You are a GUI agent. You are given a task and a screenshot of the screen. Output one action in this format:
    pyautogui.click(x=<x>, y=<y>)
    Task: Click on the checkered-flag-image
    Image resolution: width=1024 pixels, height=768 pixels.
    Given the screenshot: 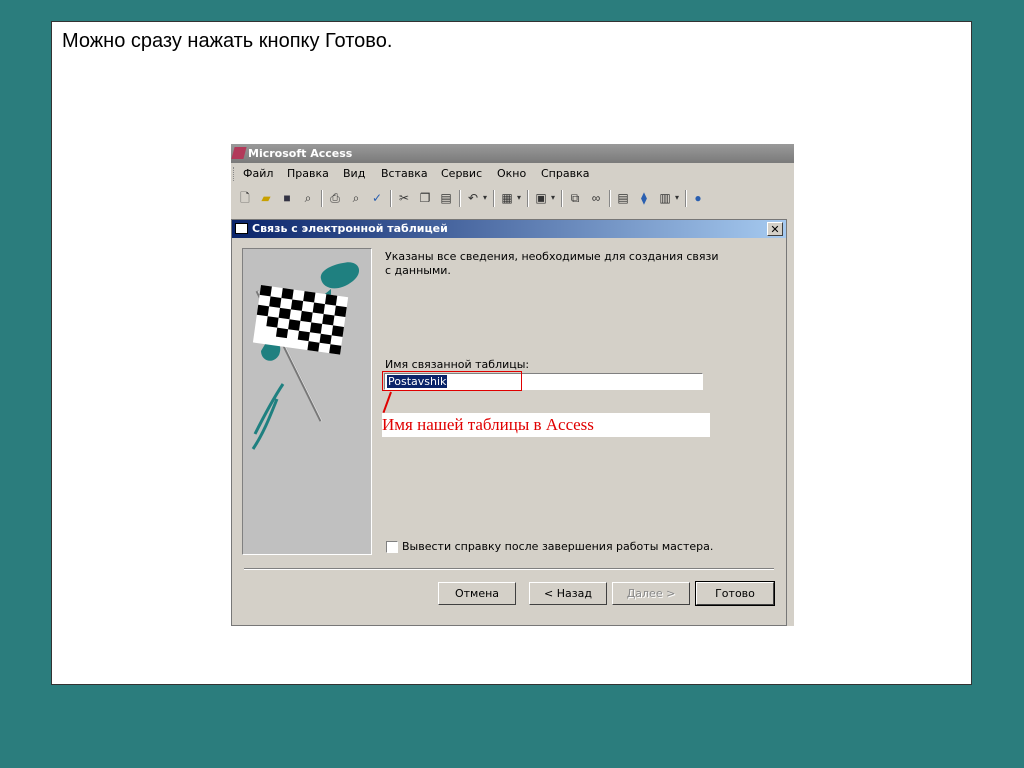 What is the action you would take?
    pyautogui.click(x=307, y=401)
    